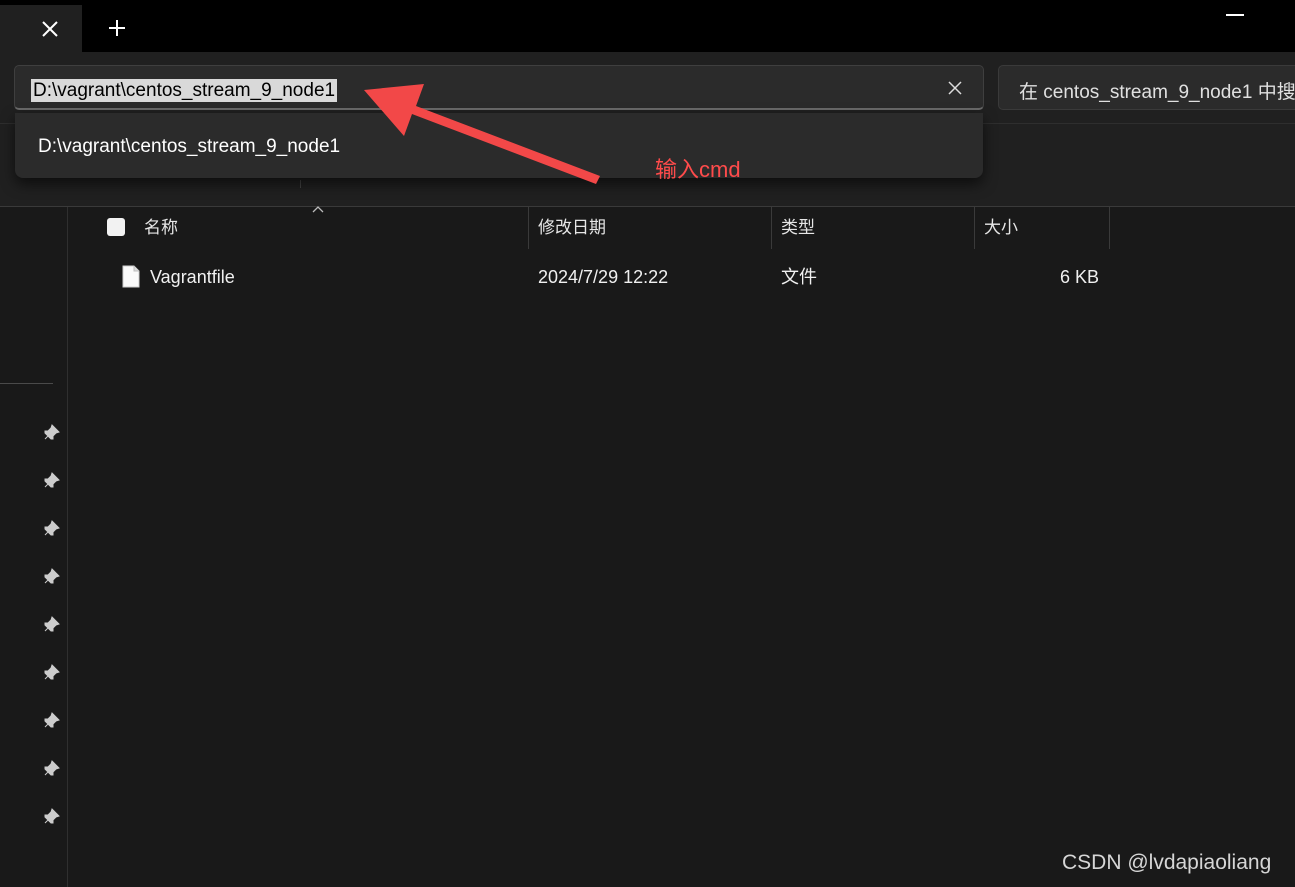 This screenshot has width=1295, height=887. What do you see at coordinates (161, 228) in the screenshot?
I see `column-header-name: 名称` at bounding box center [161, 228].